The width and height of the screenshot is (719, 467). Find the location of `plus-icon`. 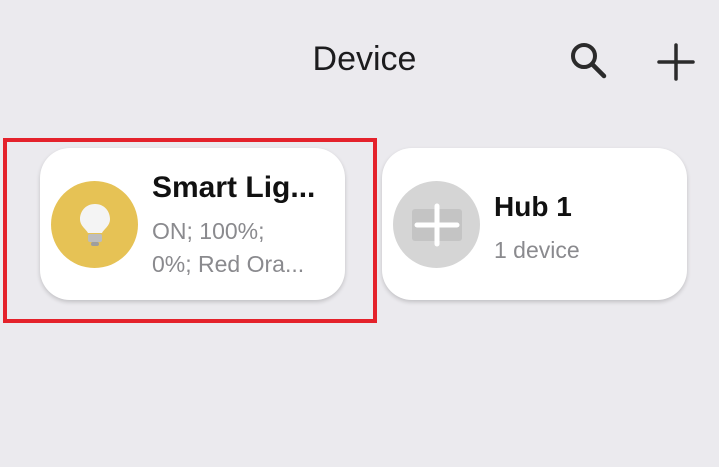

plus-icon is located at coordinates (676, 62).